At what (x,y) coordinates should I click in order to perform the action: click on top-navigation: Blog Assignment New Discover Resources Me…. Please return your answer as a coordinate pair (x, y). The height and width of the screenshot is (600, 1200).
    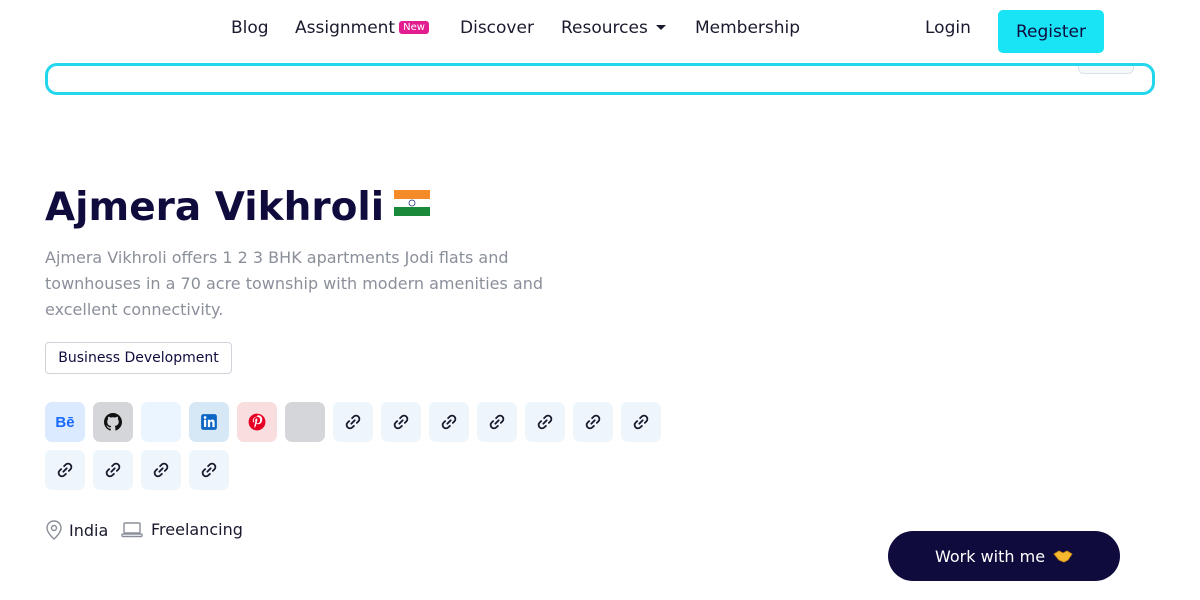
    Looking at the image, I should click on (600, 30).